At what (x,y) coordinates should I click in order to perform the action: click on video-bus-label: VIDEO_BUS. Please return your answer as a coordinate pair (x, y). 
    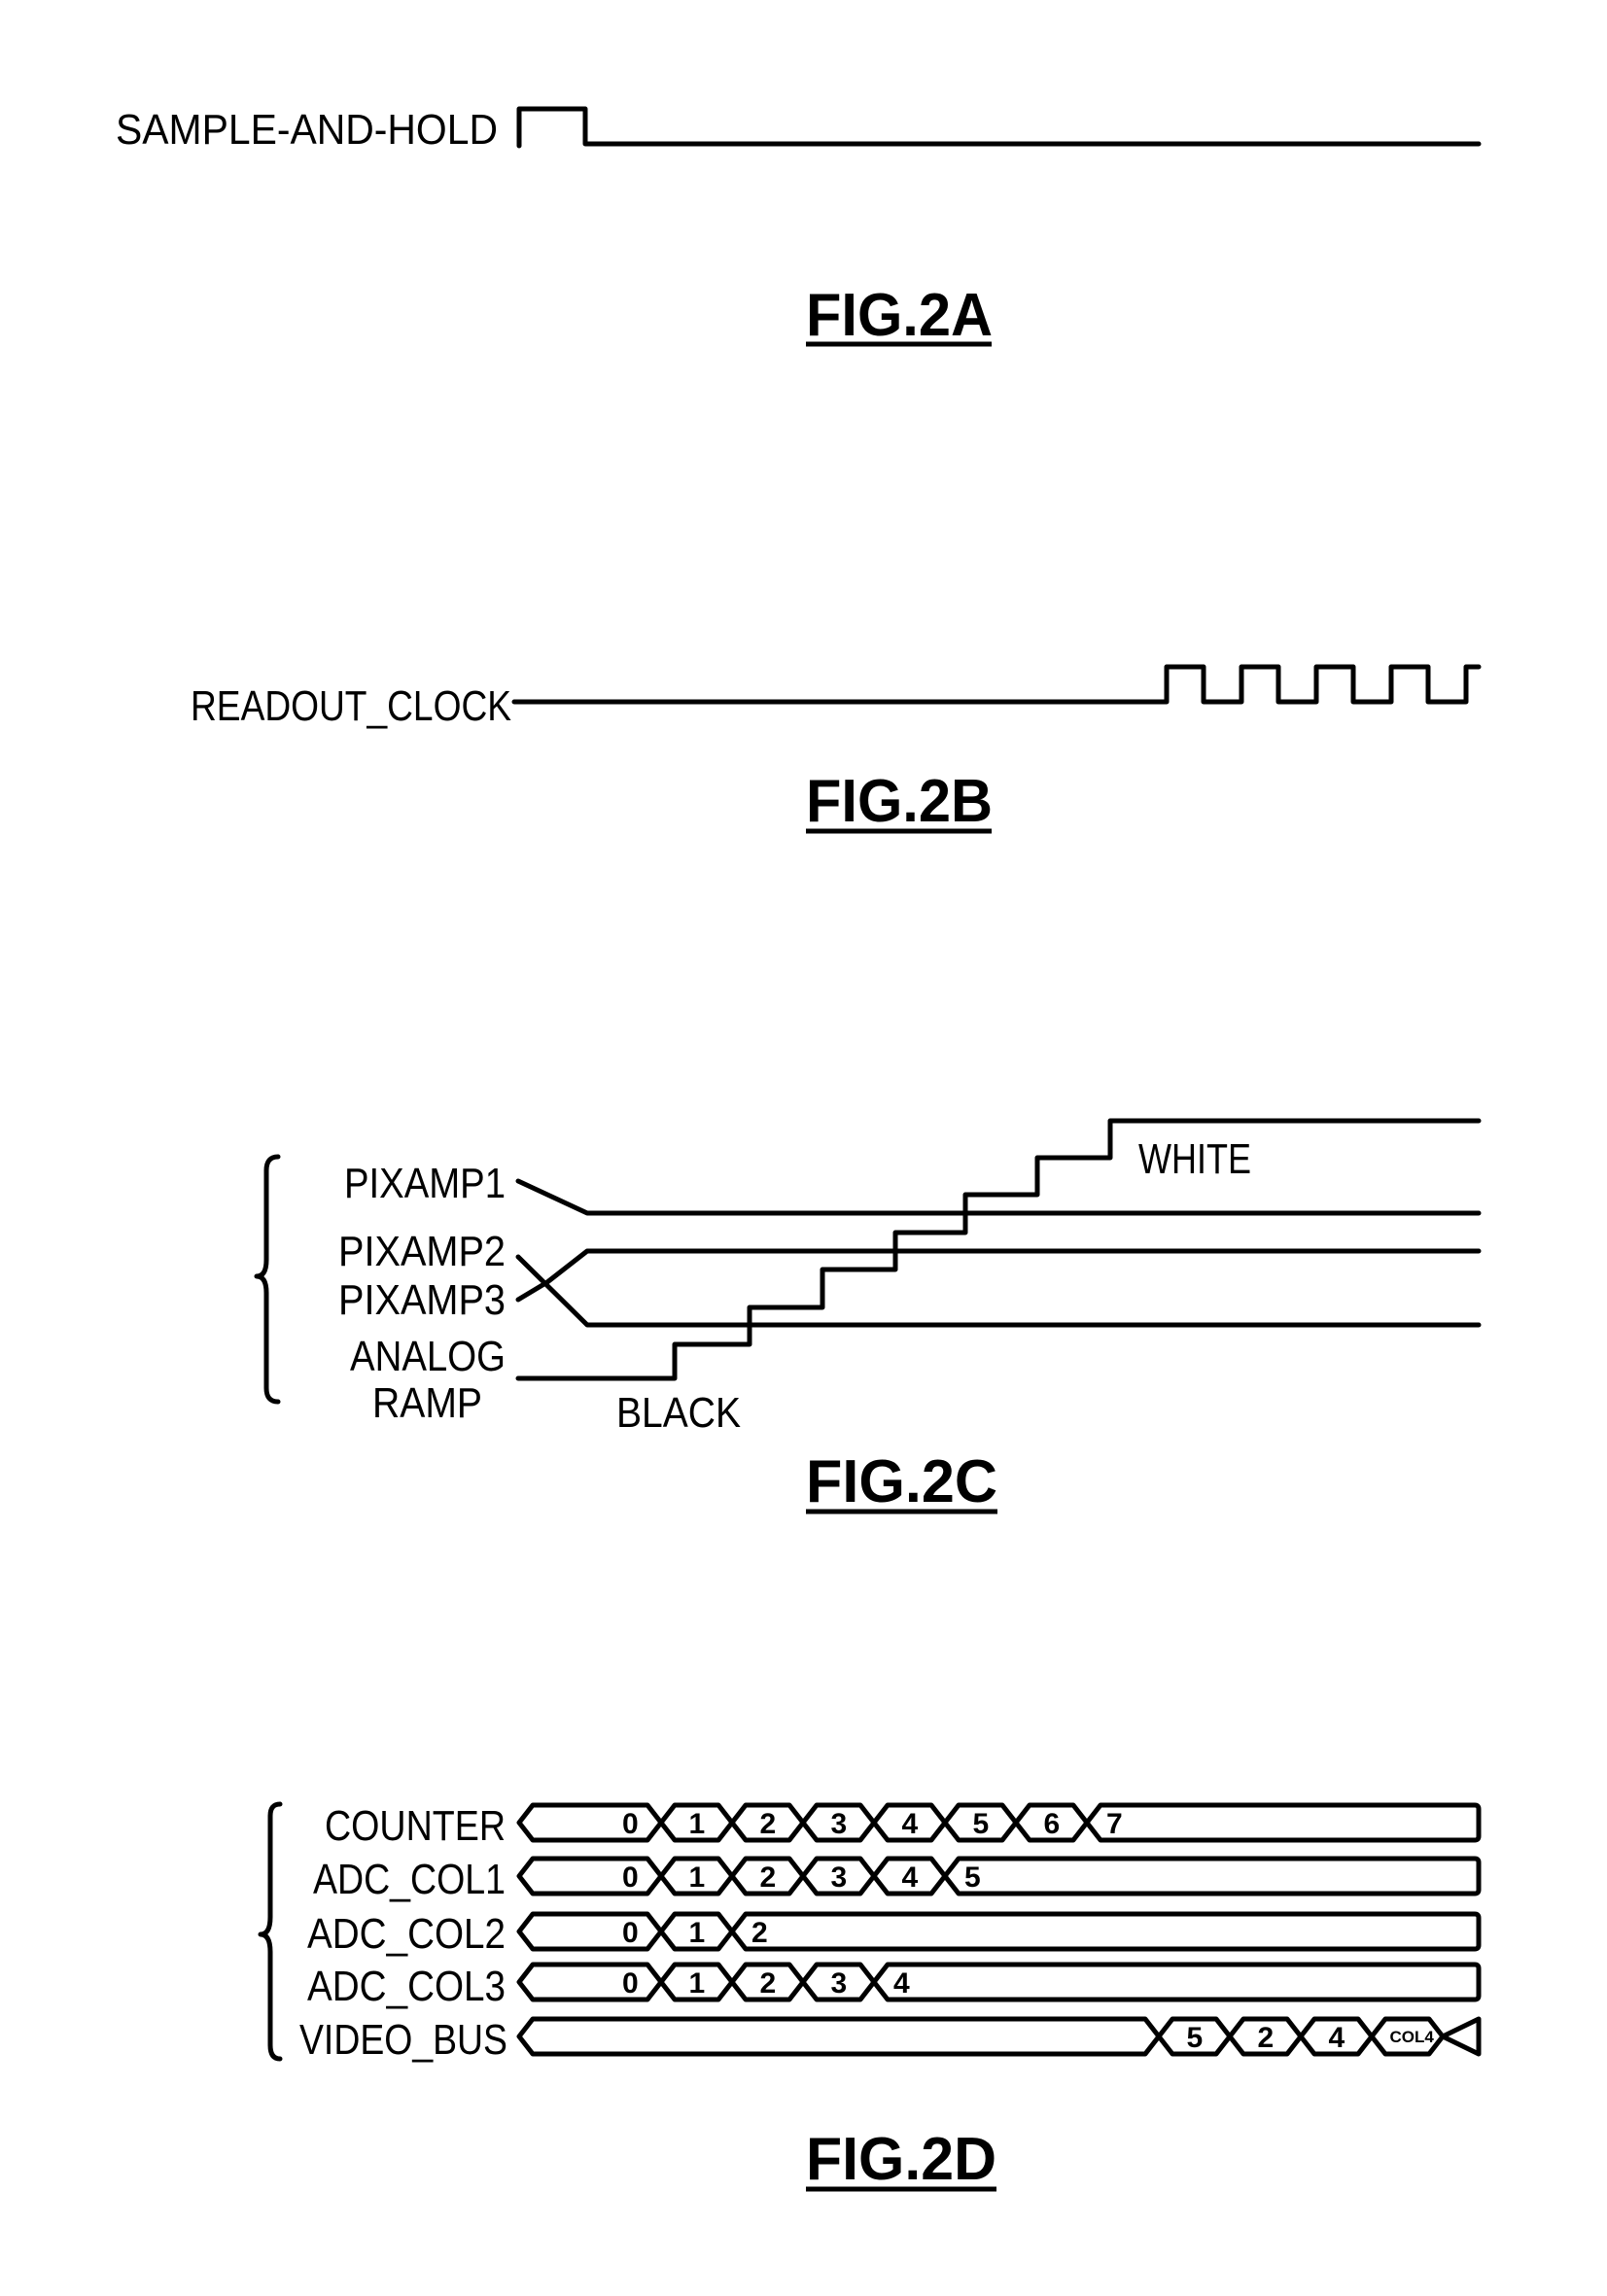
    Looking at the image, I should click on (403, 2040).